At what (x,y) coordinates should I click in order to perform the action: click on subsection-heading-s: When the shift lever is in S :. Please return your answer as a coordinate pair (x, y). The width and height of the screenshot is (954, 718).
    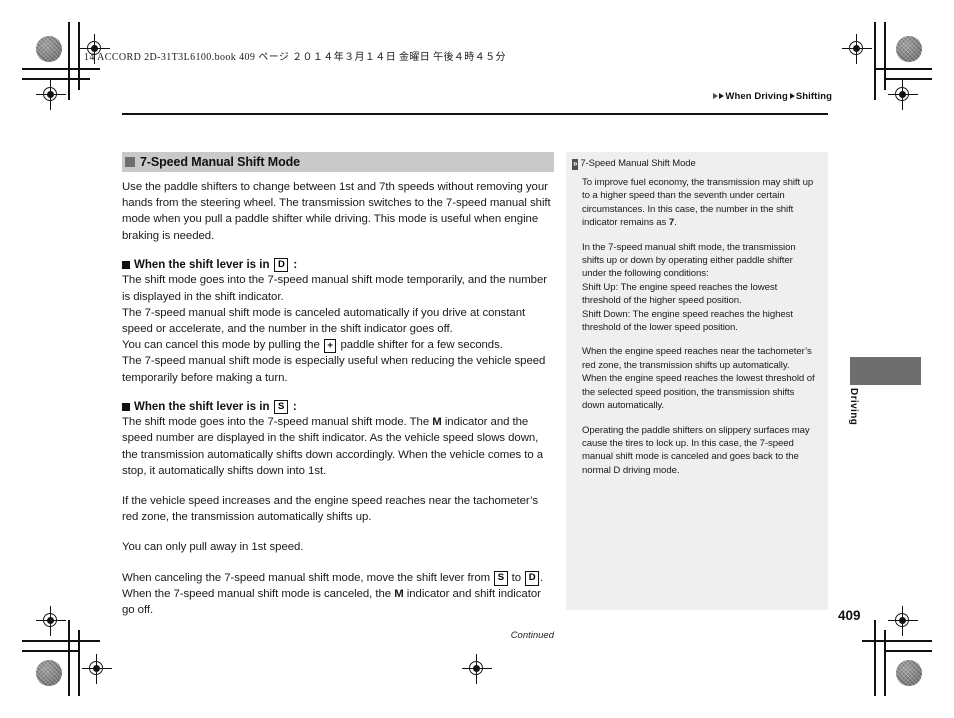
    Looking at the image, I should click on (338, 407).